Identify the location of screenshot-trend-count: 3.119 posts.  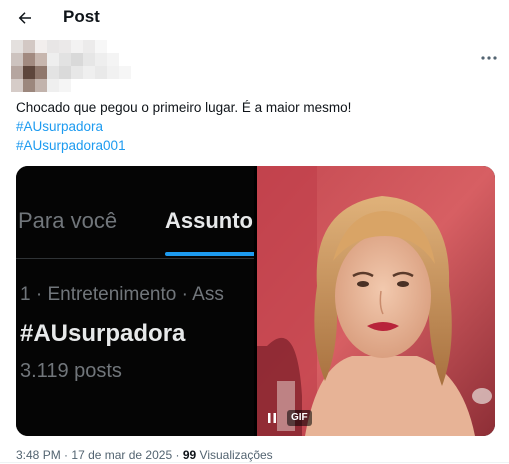
(71, 371).